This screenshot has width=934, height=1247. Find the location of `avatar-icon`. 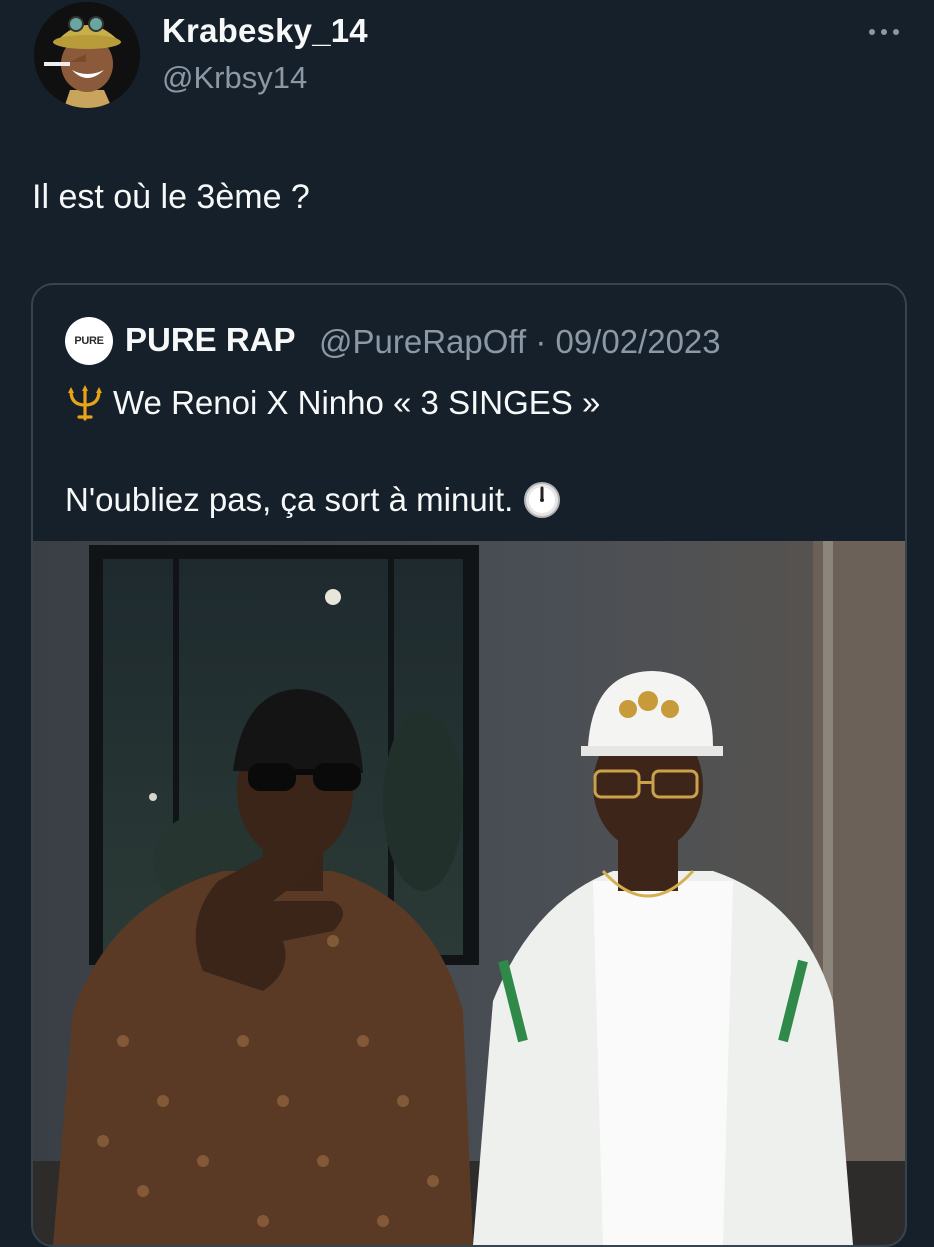

avatar-icon is located at coordinates (87, 55).